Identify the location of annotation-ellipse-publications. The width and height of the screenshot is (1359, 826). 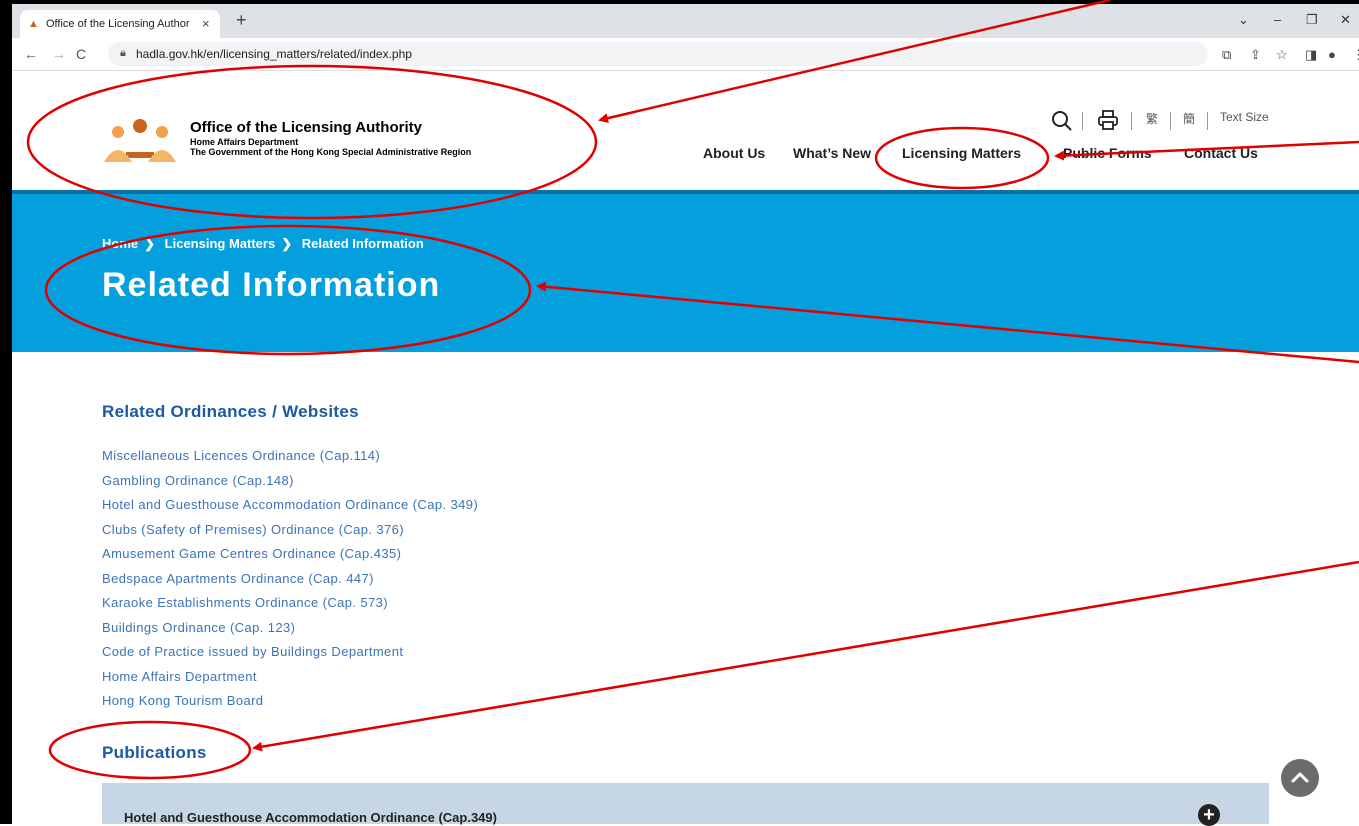
(150, 750).